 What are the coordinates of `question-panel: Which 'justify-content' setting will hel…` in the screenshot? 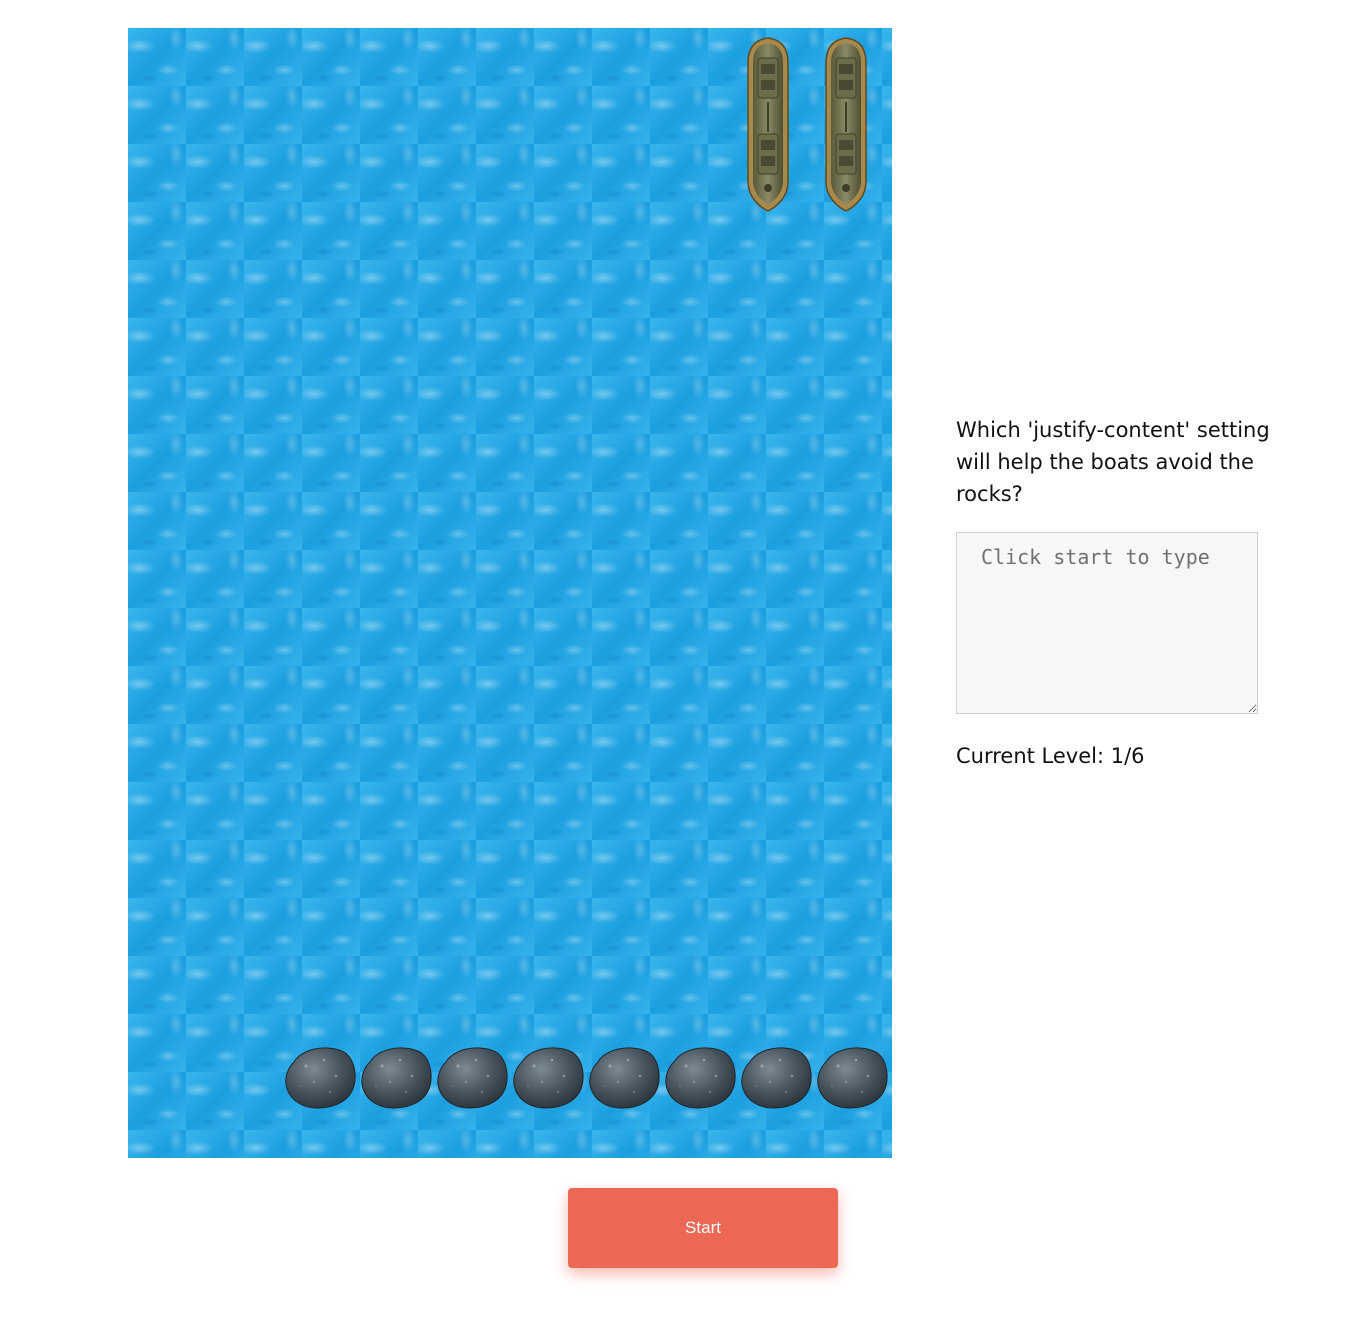 It's located at (1121, 591).